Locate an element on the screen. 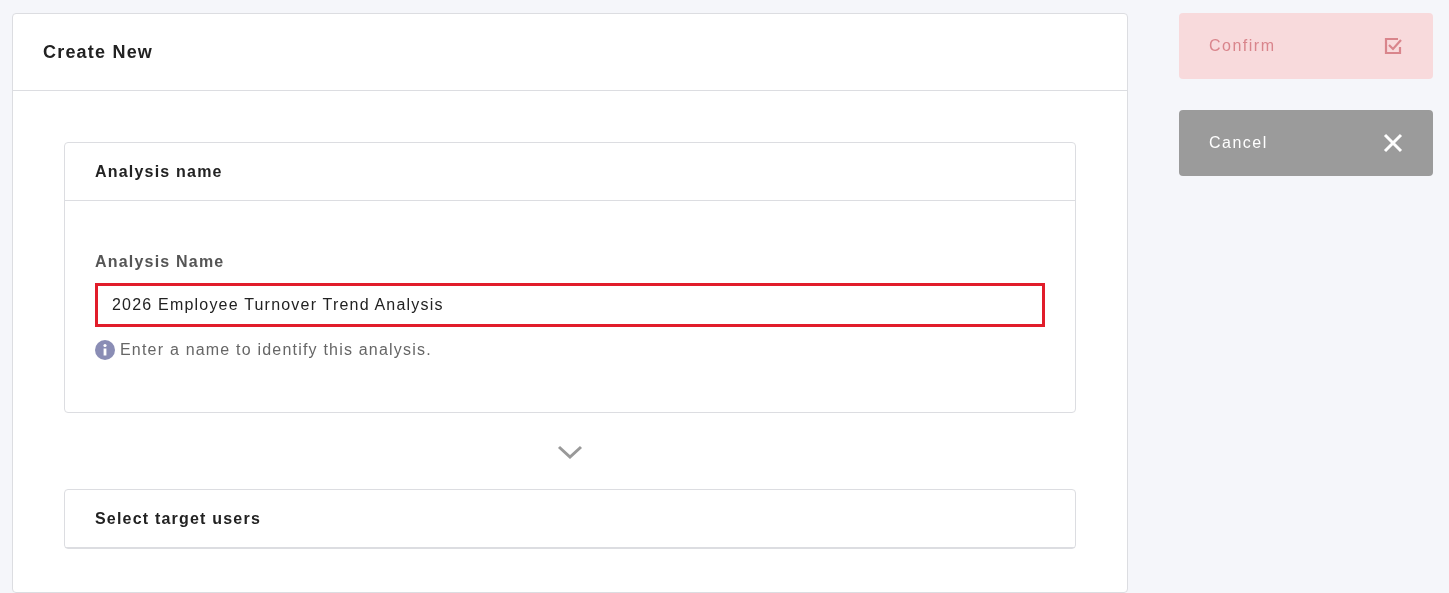 This screenshot has height=593, width=1449. close-icon is located at coordinates (1393, 143).